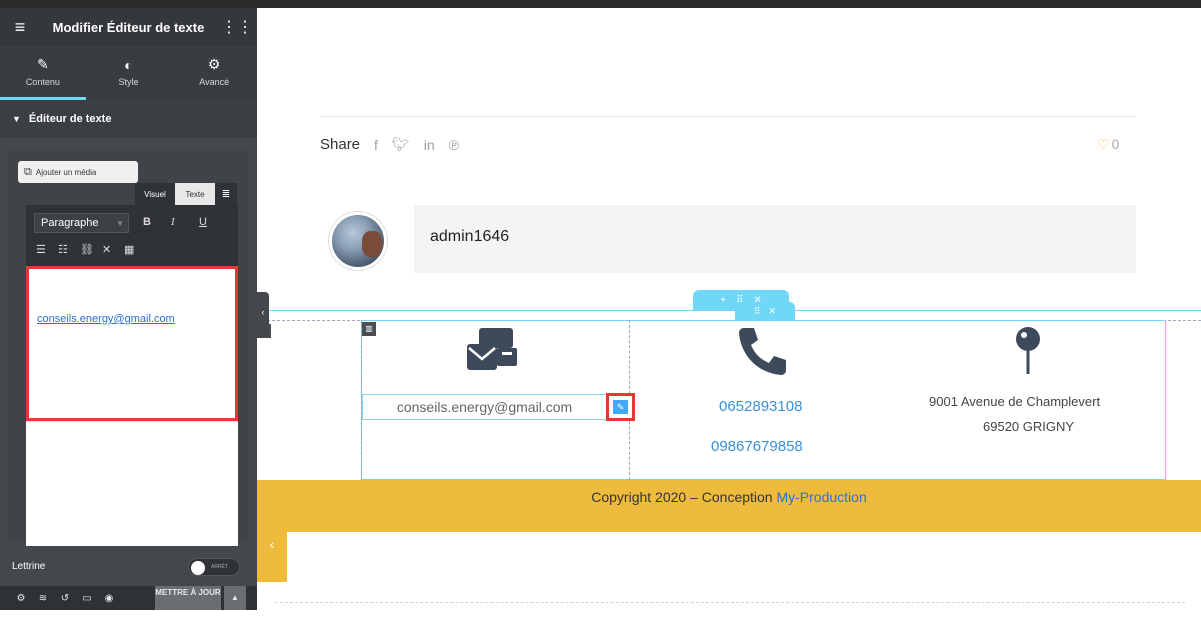 Image resolution: width=1201 pixels, height=622 pixels. What do you see at coordinates (203, 222) in the screenshot?
I see `underline-icon: U` at bounding box center [203, 222].